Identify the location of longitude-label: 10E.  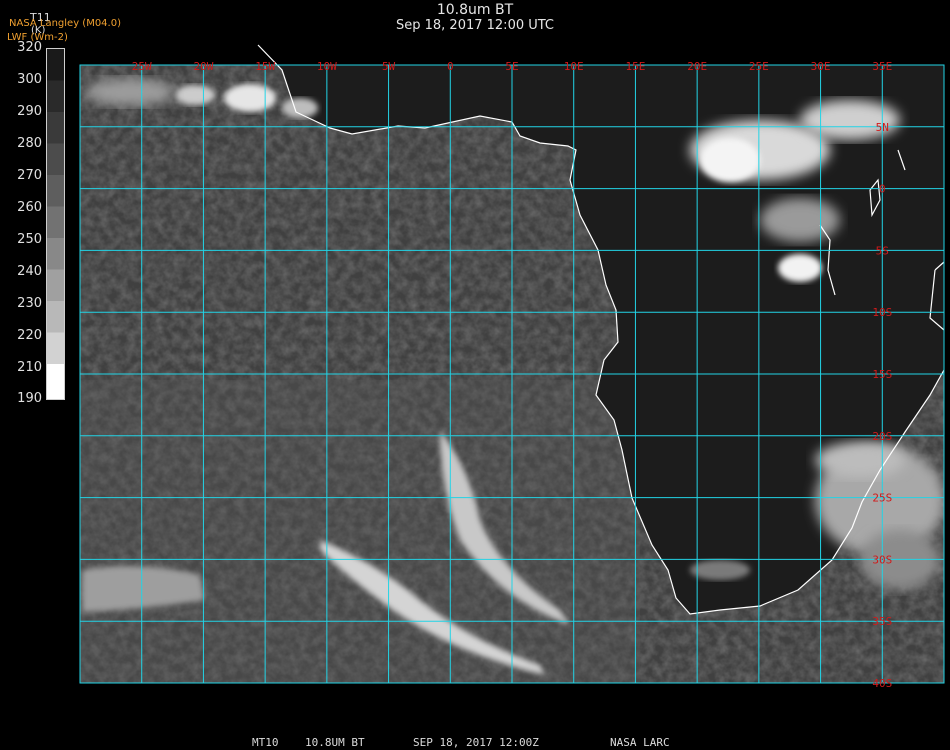
(574, 66).